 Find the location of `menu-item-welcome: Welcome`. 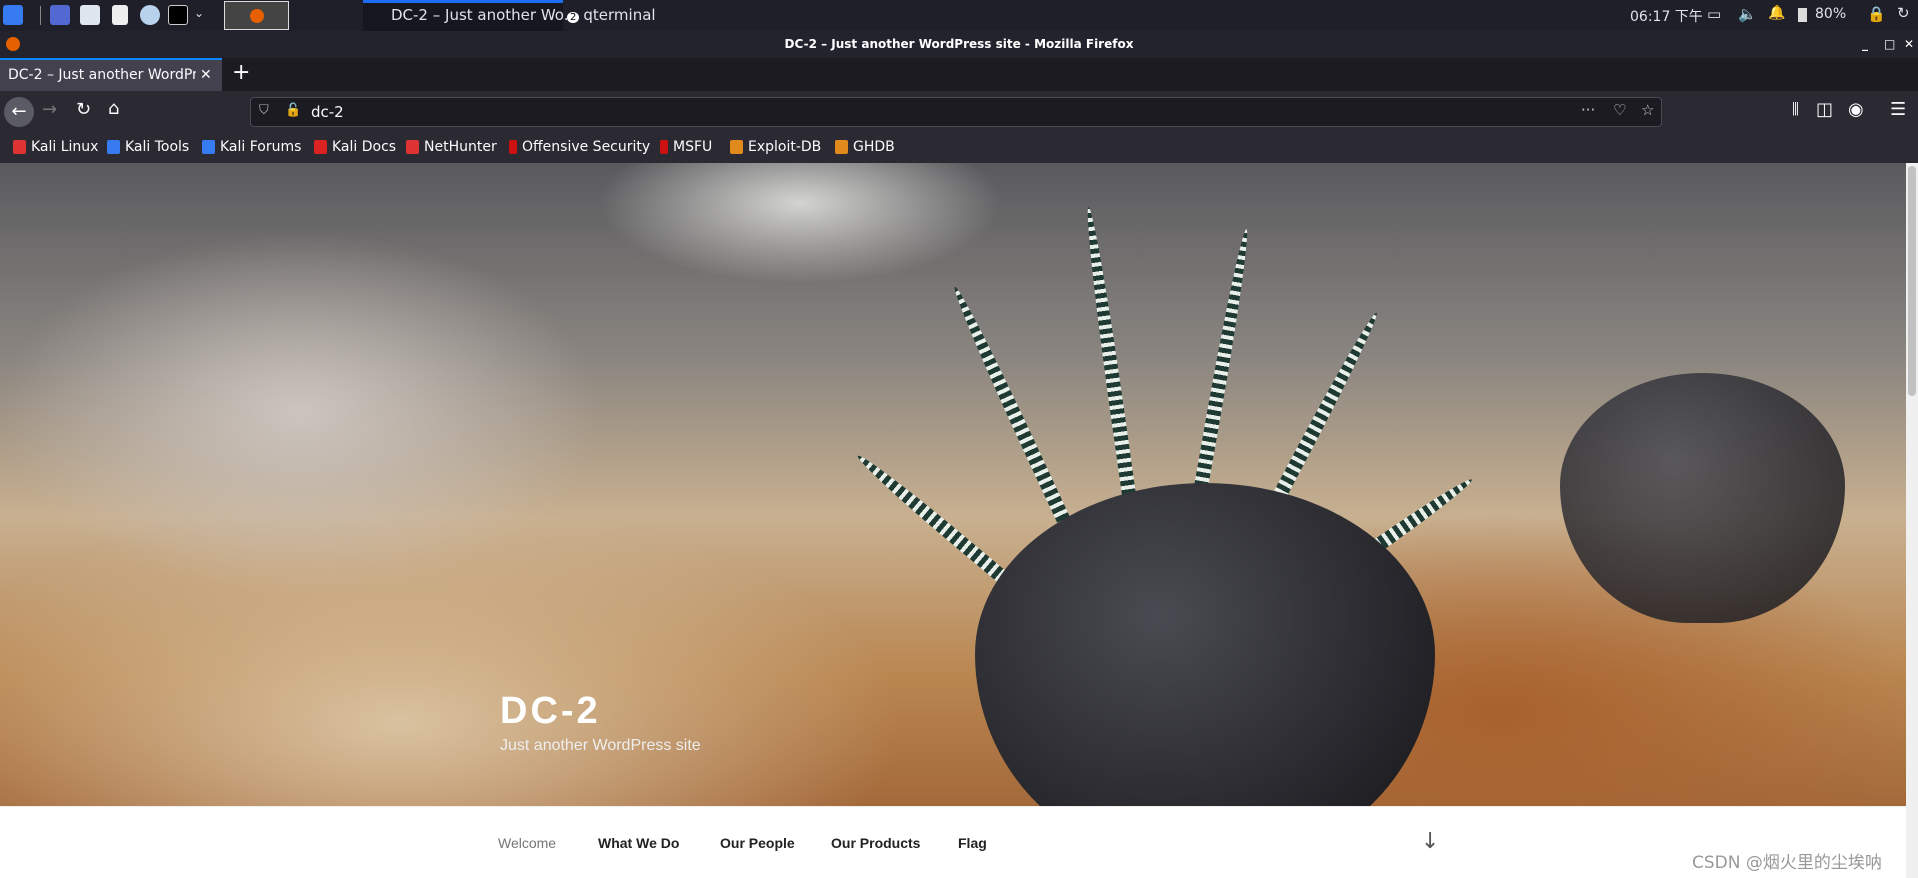

menu-item-welcome: Welcome is located at coordinates (527, 843).